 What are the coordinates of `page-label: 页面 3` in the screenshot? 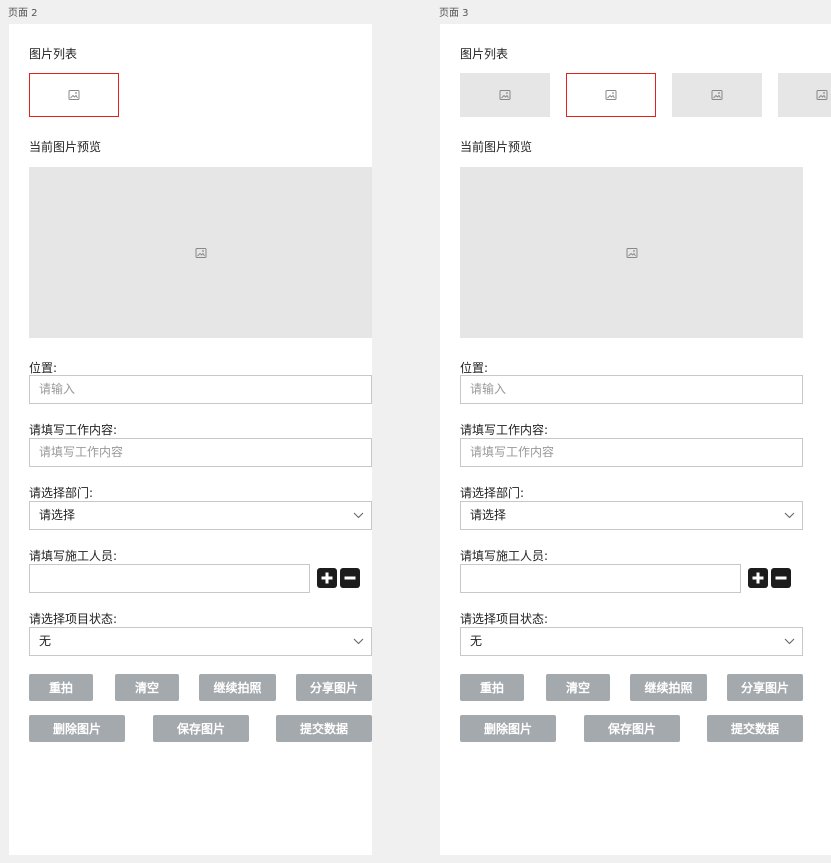 It's located at (454, 13).